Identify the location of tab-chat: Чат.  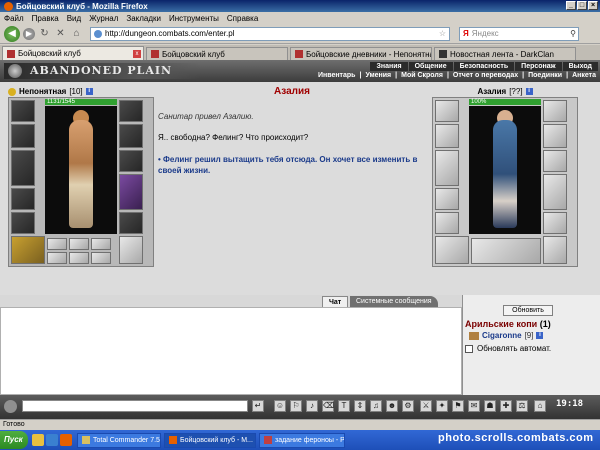
(335, 301).